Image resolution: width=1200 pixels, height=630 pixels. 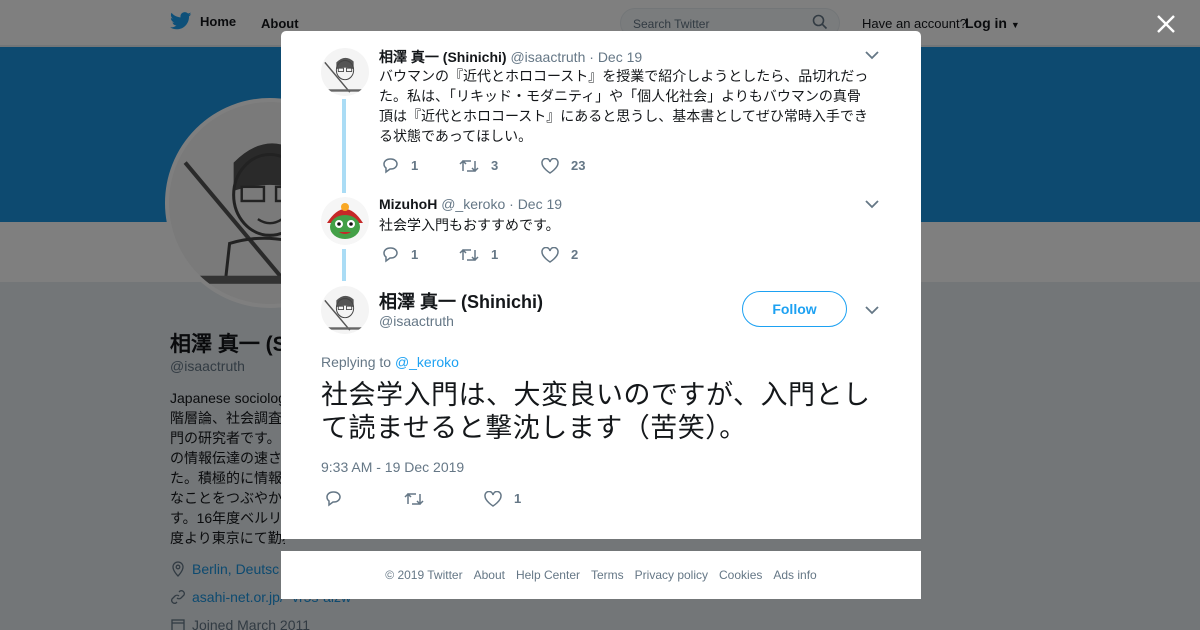 What do you see at coordinates (740, 575) in the screenshot?
I see `footer-link-cookies: Cookies` at bounding box center [740, 575].